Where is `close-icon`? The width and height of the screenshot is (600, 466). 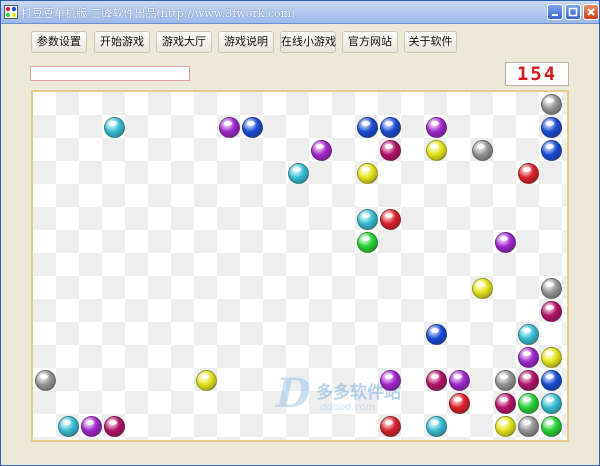 close-icon is located at coordinates (591, 12).